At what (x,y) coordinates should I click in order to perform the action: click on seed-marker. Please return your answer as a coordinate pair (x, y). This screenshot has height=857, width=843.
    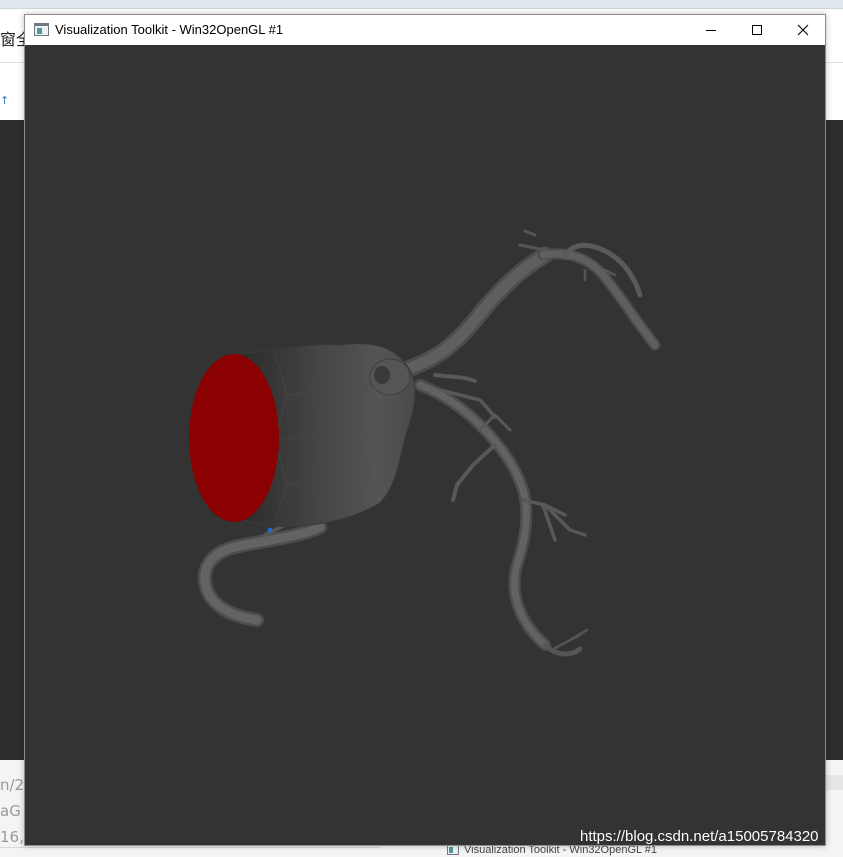
    Looking at the image, I should click on (270, 530).